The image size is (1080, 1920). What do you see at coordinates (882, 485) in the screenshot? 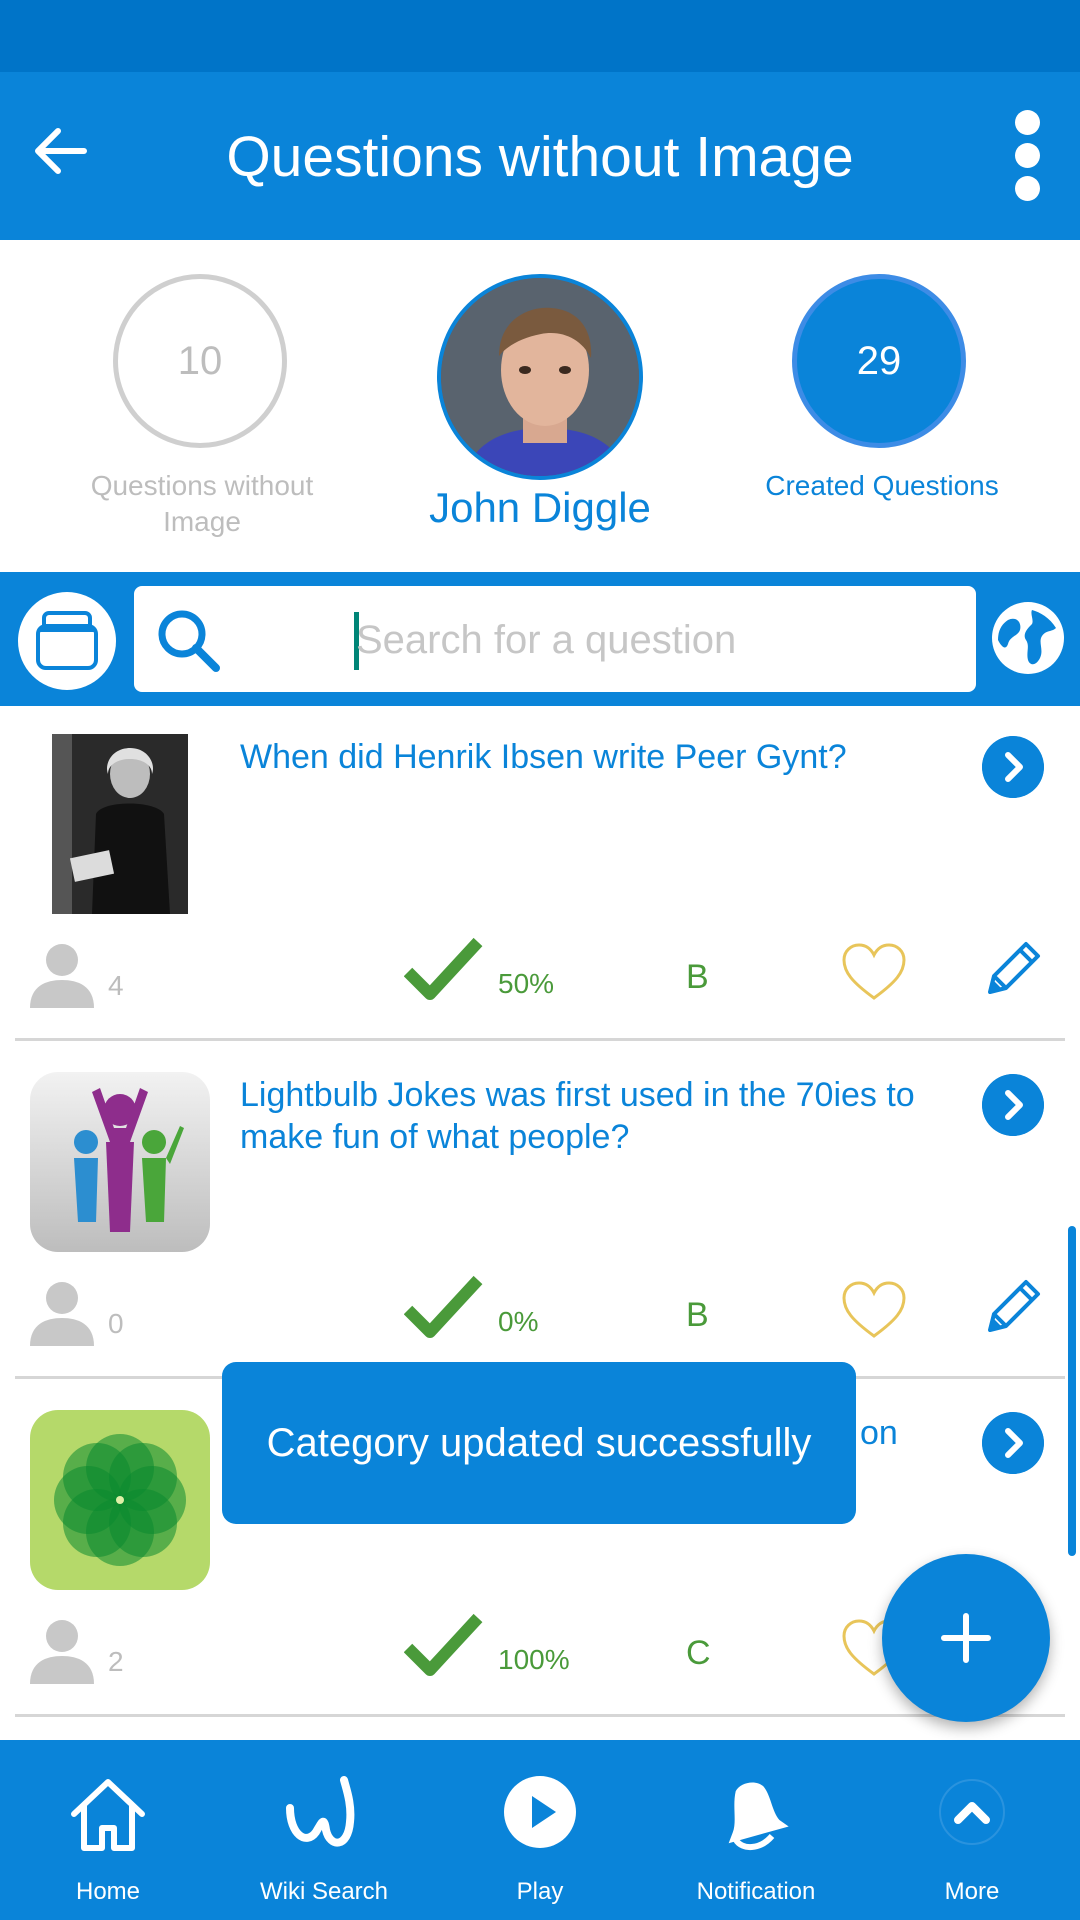
I see `created-questions-label: Created Questions` at bounding box center [882, 485].